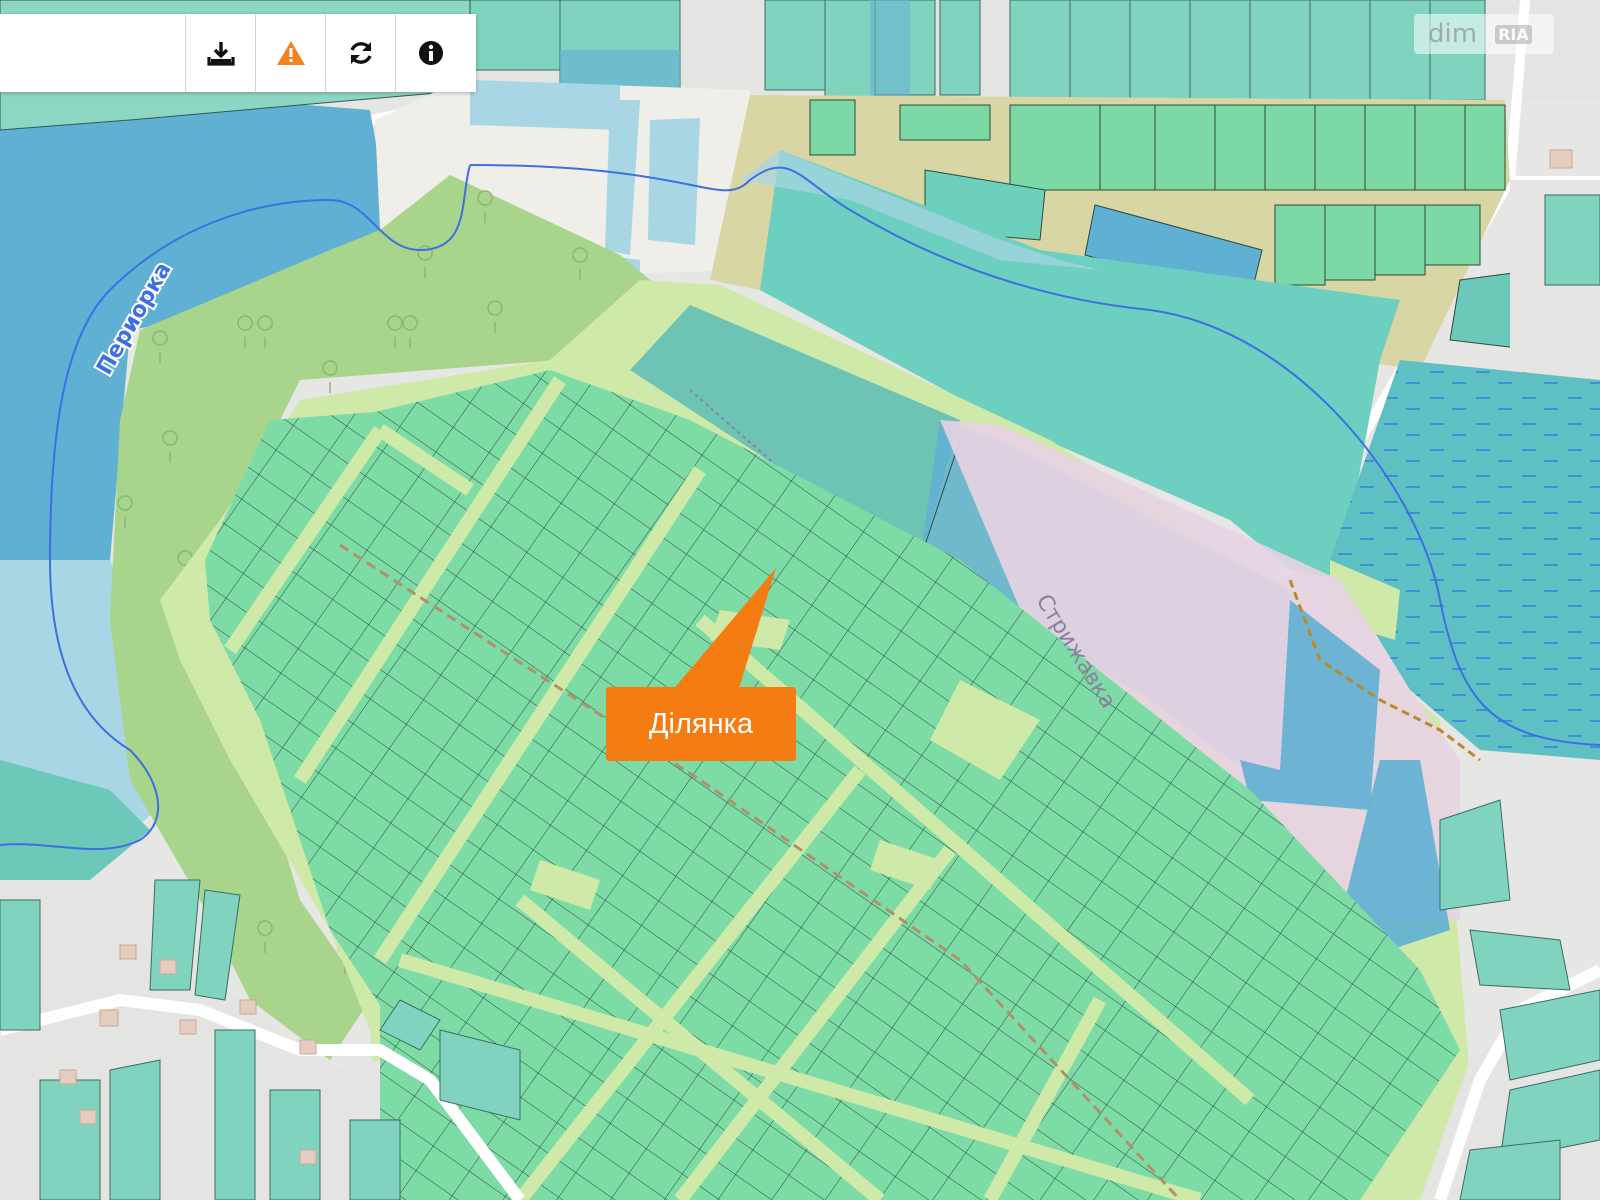 Image resolution: width=1600 pixels, height=1200 pixels. I want to click on download-button, so click(220, 53).